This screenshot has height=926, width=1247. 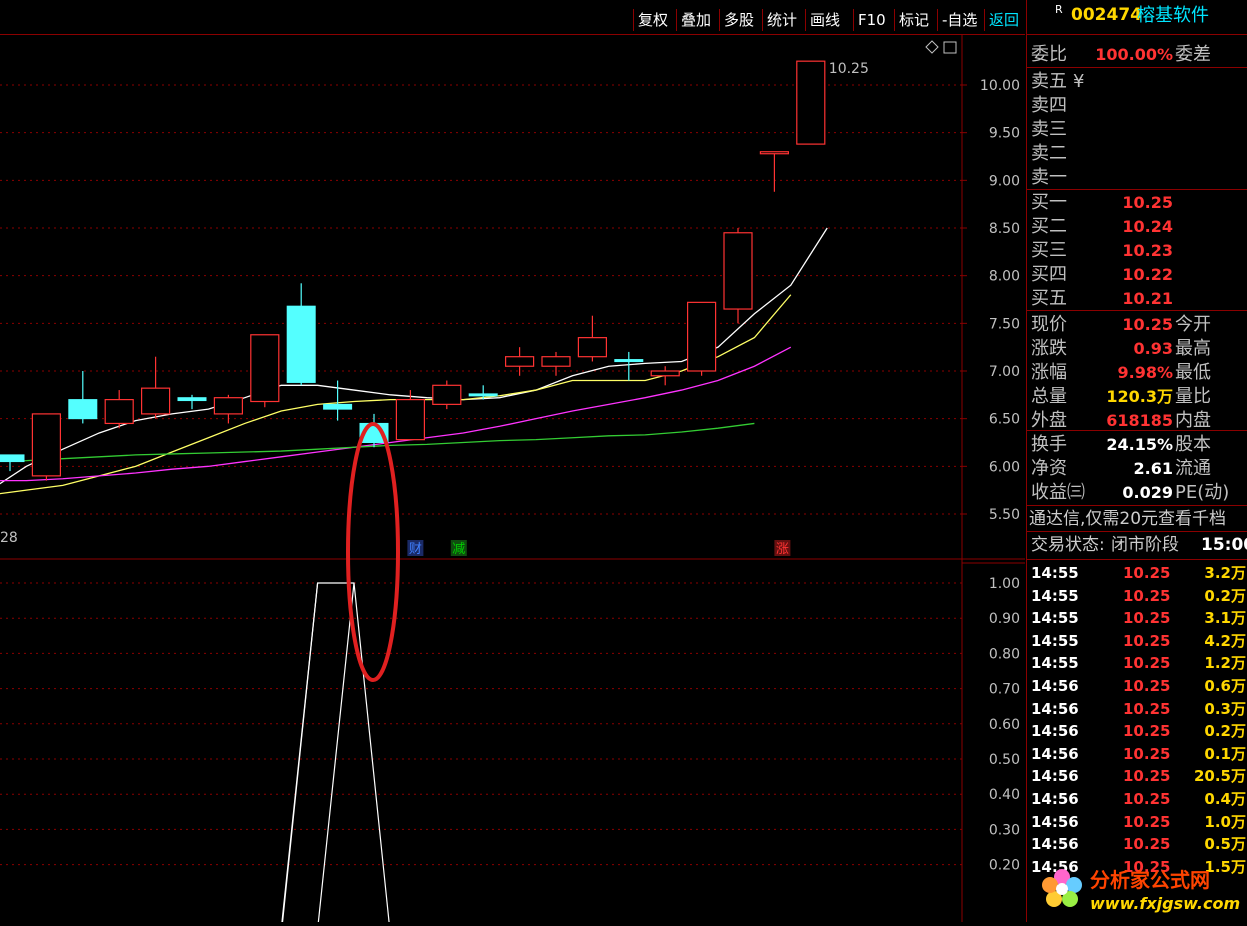 I want to click on marker-label: 财, so click(x=415, y=549).